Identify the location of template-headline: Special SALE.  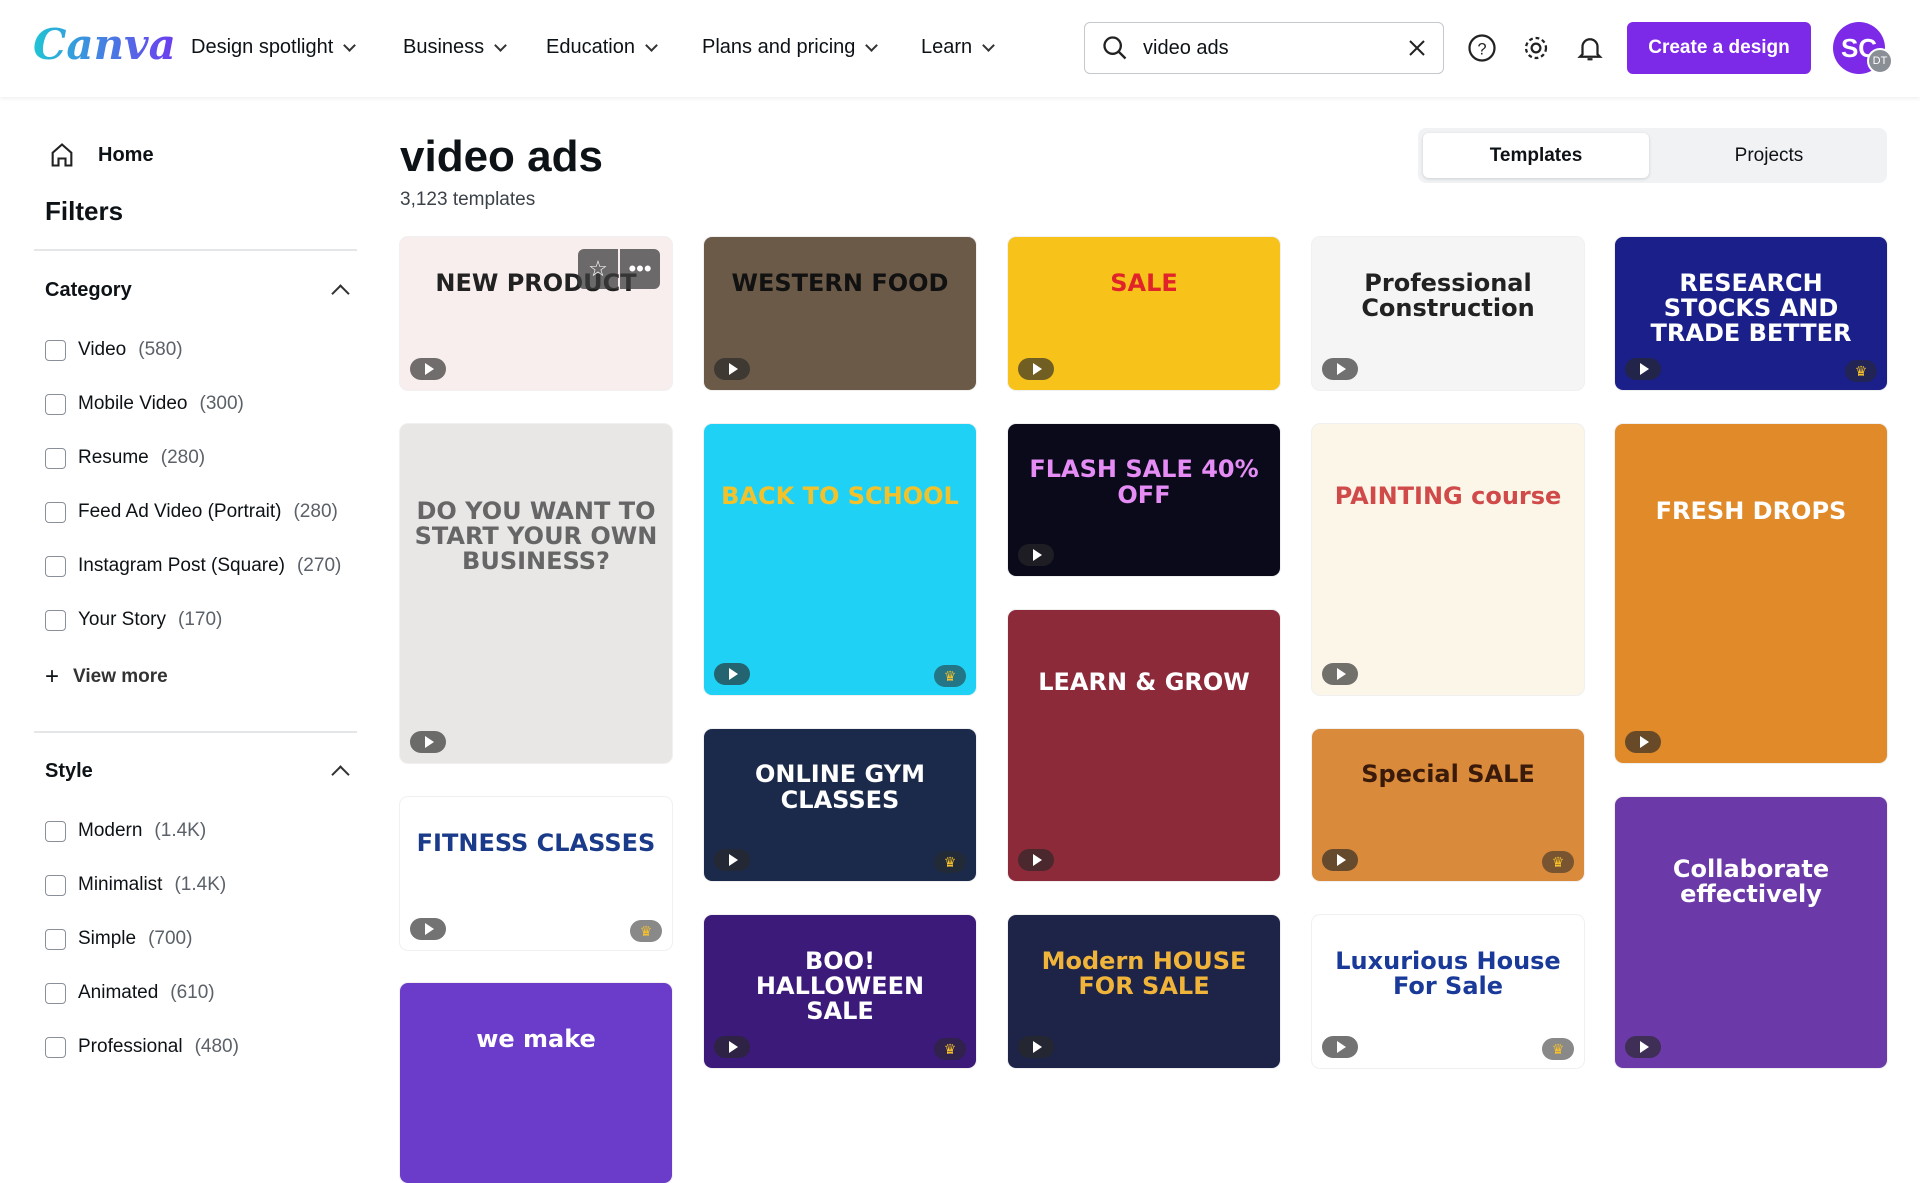
(1448, 774).